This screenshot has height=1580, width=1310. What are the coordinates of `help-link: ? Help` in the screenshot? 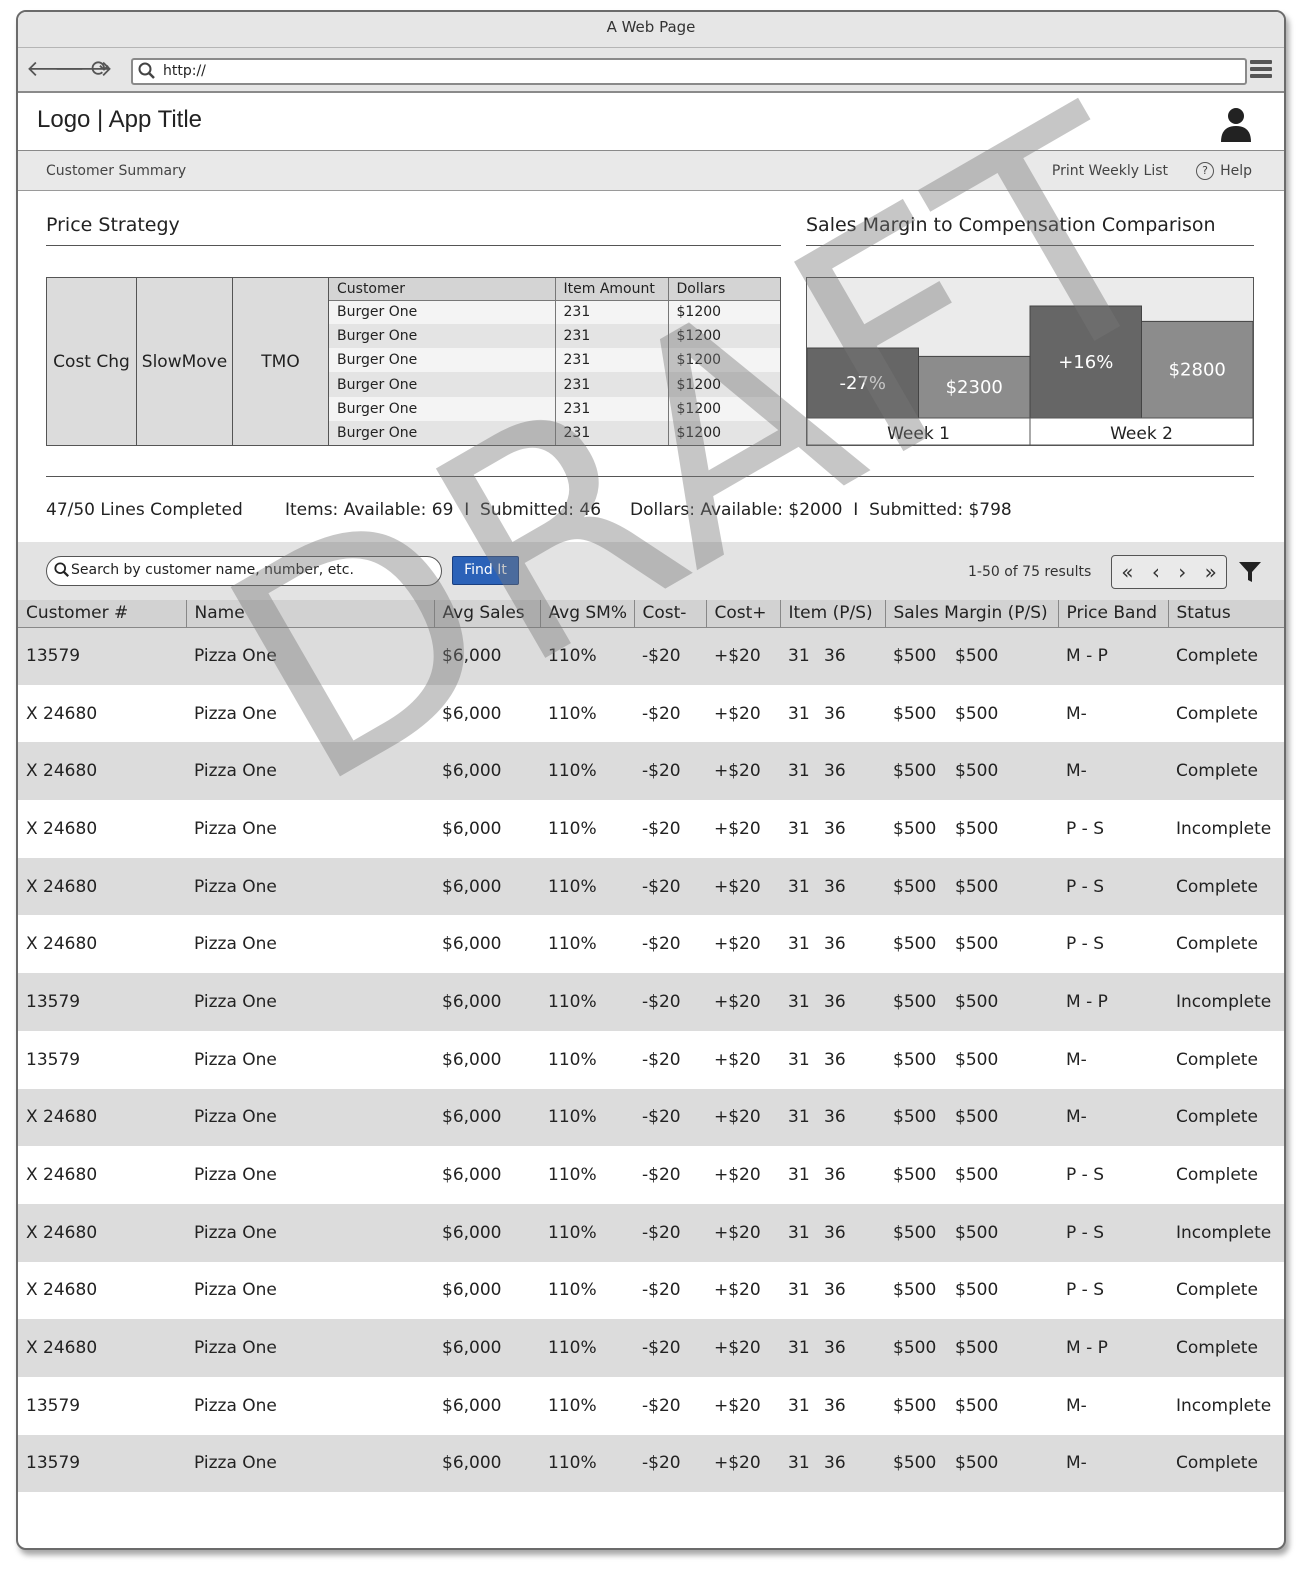 It's located at (1224, 171).